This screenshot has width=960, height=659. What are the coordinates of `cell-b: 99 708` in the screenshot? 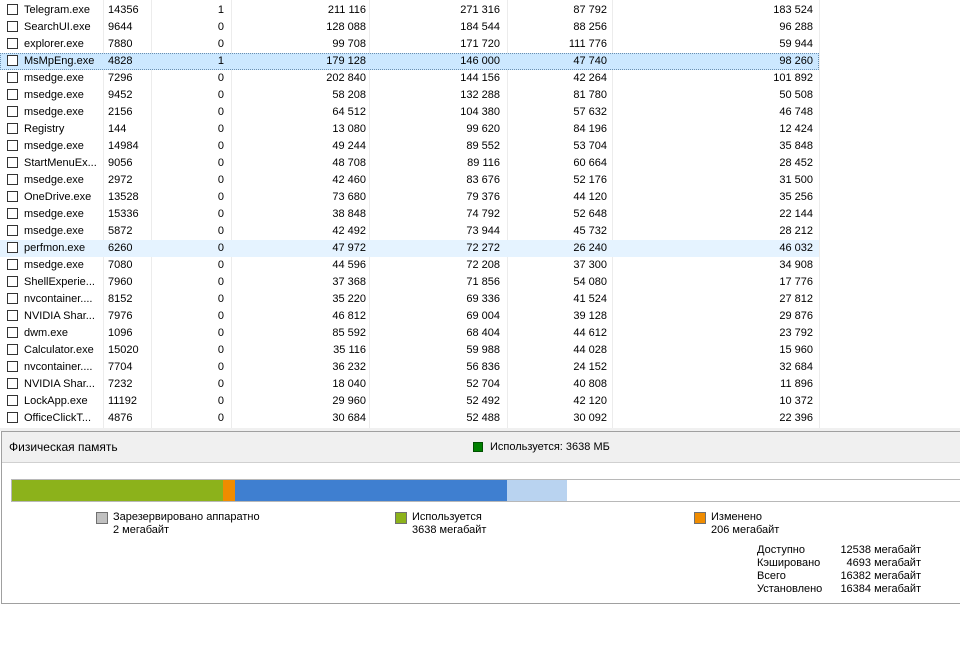 It's located at (349, 44).